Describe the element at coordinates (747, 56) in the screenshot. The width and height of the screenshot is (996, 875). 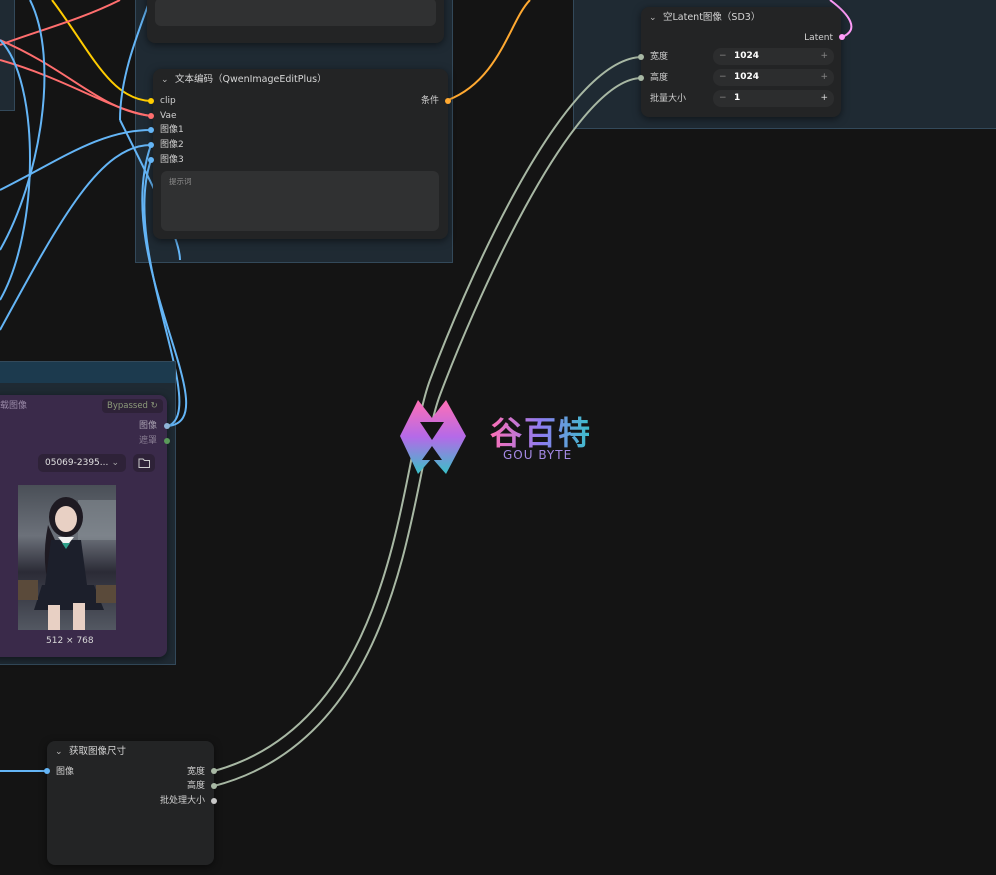
I see `width-value: 1024` at that location.